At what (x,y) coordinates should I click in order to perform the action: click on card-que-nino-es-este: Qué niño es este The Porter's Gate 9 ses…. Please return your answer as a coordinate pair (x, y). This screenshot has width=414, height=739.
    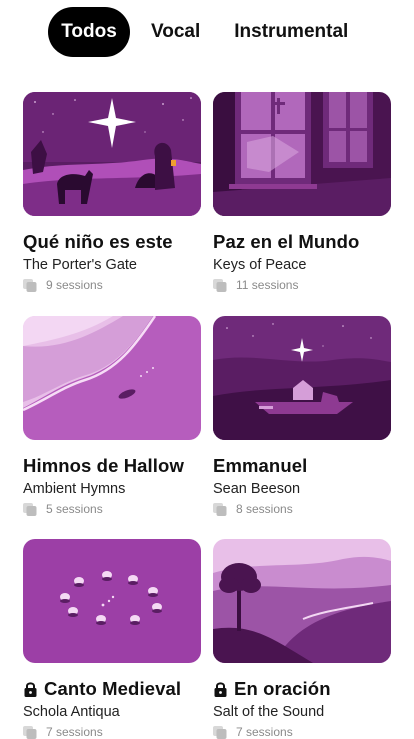
    Looking at the image, I should click on (112, 192).